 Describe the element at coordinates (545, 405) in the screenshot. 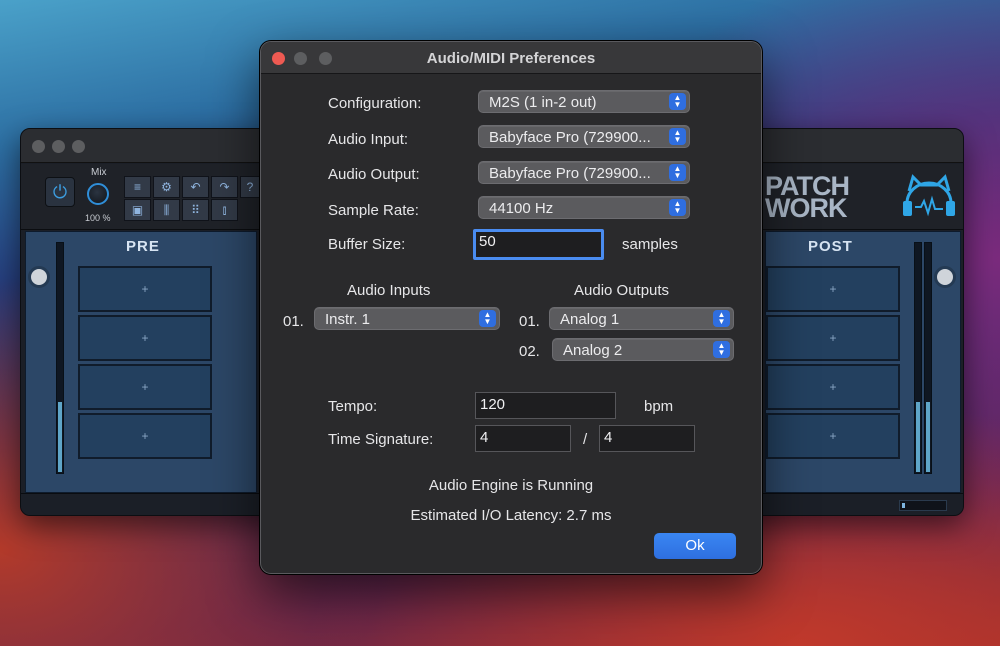

I see `tempo-input: 120` at that location.